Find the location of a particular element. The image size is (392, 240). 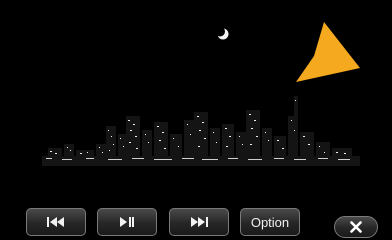

play-pause-icon is located at coordinates (127, 222).